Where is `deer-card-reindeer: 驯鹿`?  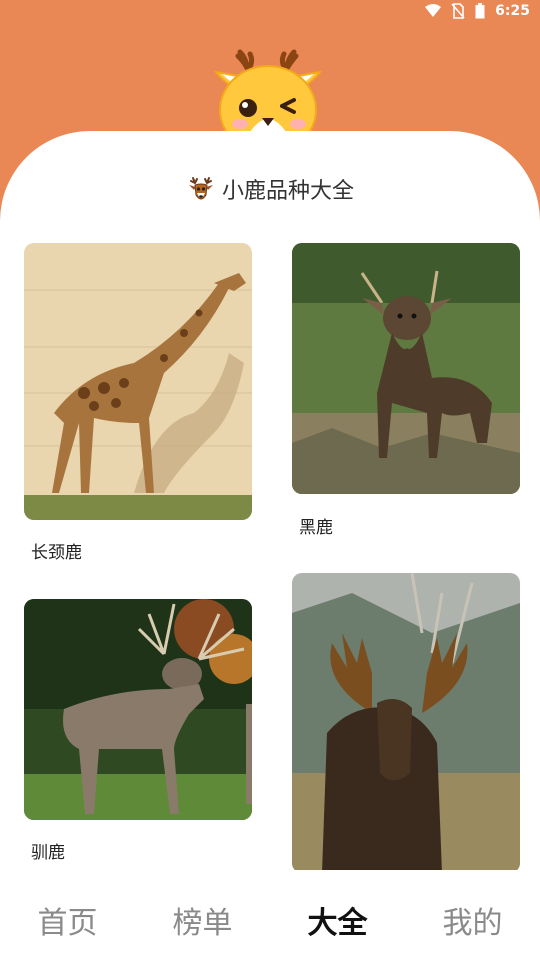 deer-card-reindeer: 驯鹿 is located at coordinates (138, 734).